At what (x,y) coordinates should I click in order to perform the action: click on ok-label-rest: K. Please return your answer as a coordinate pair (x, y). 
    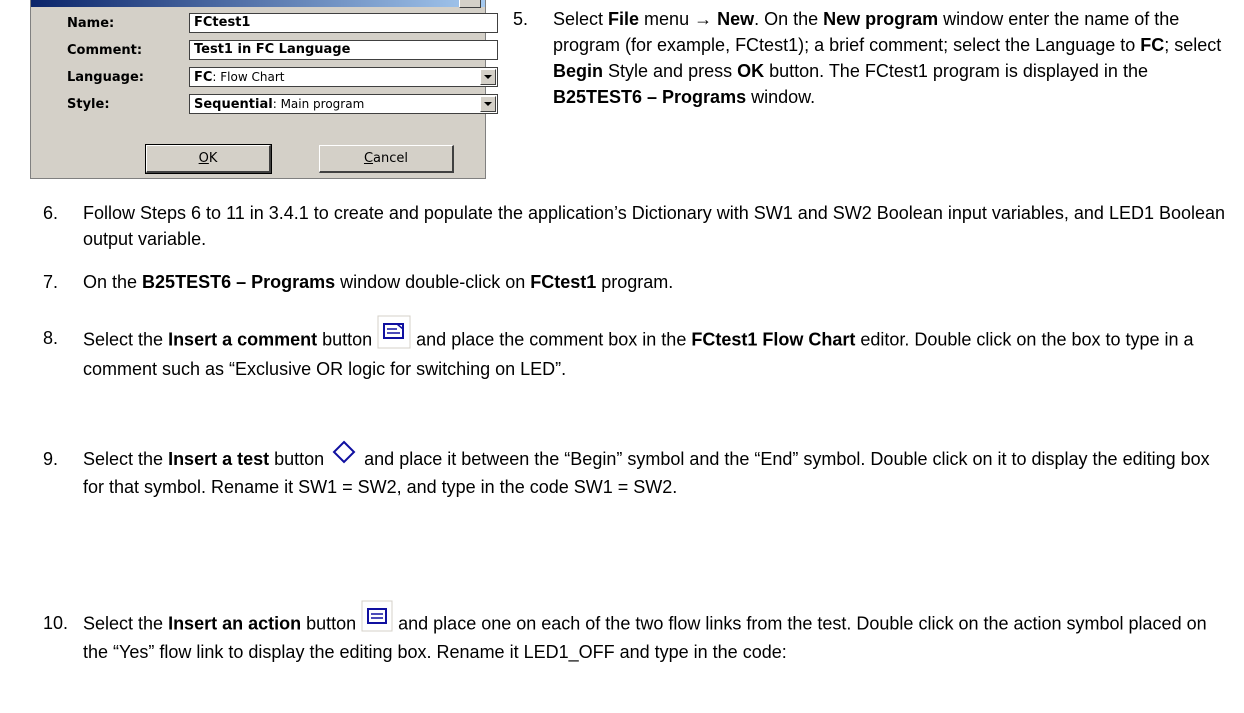
    Looking at the image, I should click on (213, 158).